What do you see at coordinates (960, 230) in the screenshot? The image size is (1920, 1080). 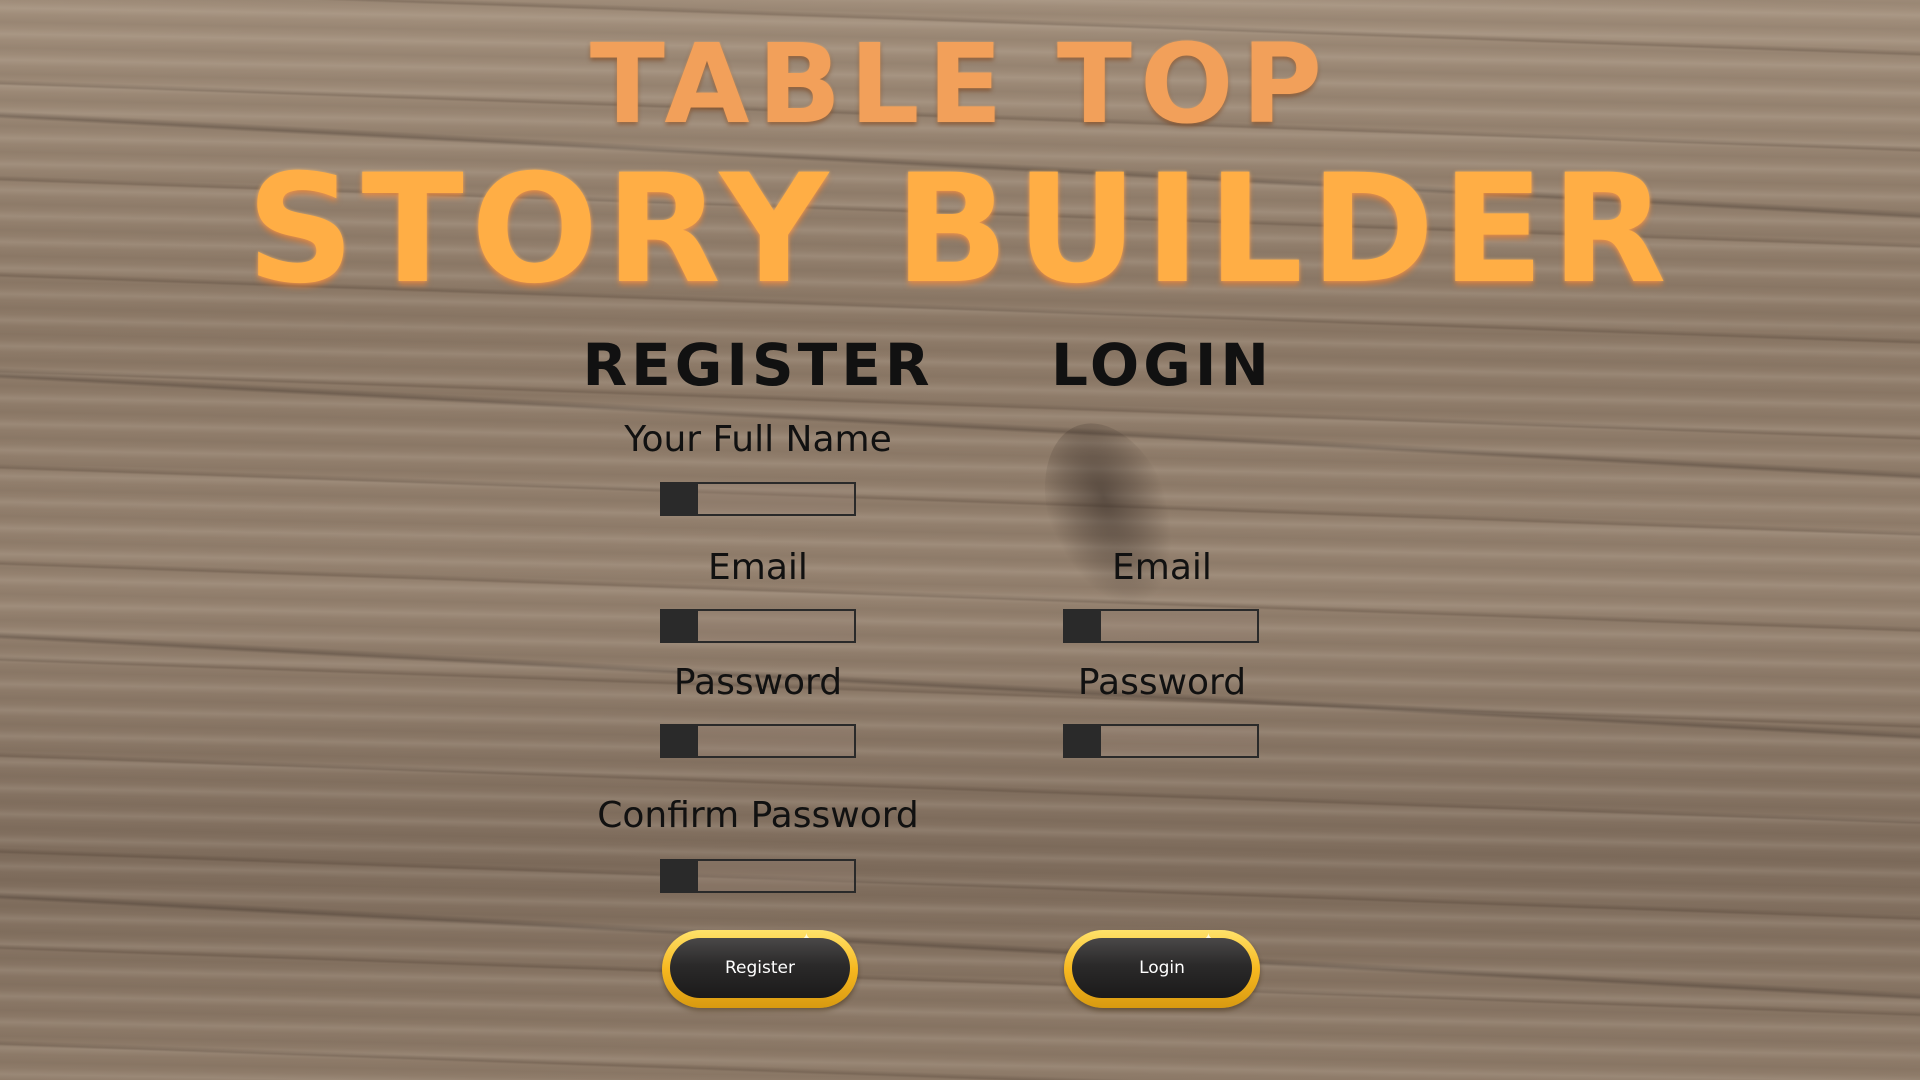 I see `app-title-main: STORY BUILDER` at bounding box center [960, 230].